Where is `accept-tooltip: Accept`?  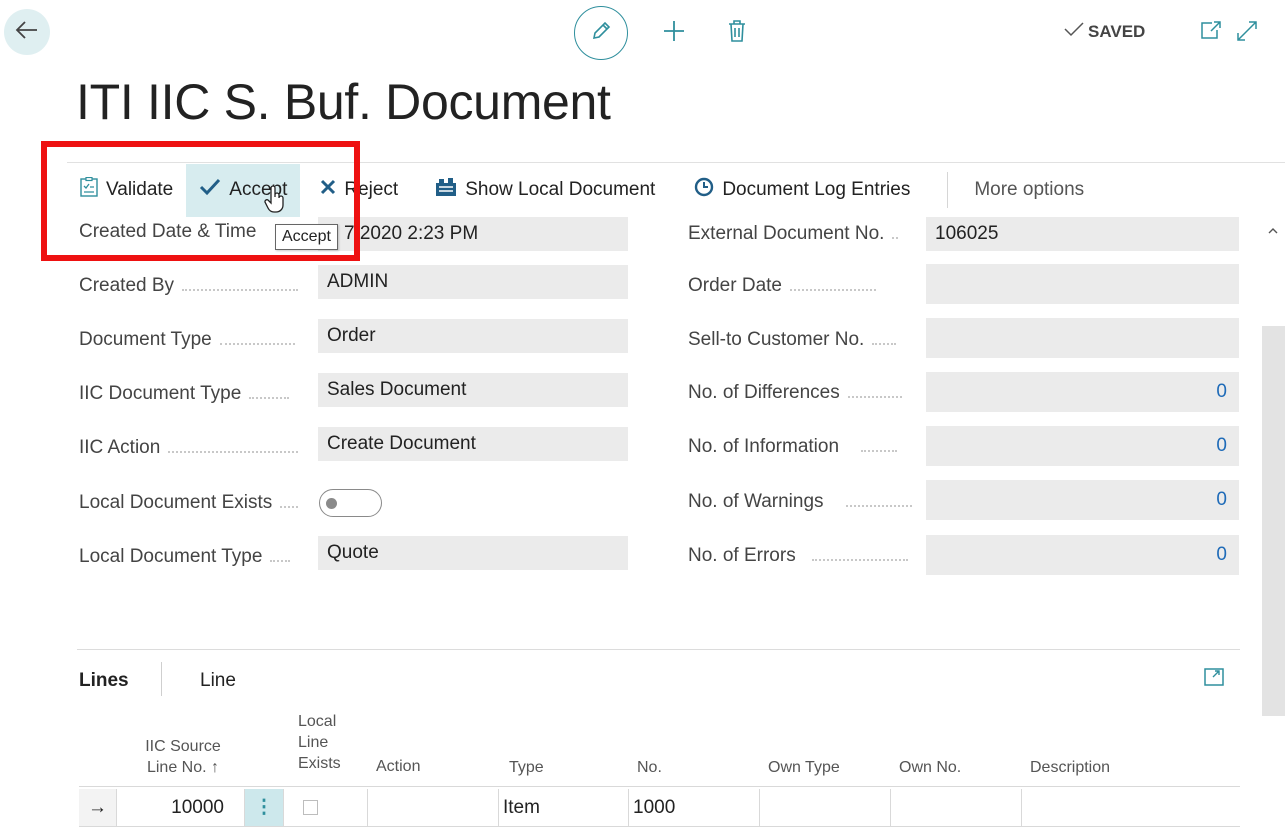
accept-tooltip: Accept is located at coordinates (306, 237).